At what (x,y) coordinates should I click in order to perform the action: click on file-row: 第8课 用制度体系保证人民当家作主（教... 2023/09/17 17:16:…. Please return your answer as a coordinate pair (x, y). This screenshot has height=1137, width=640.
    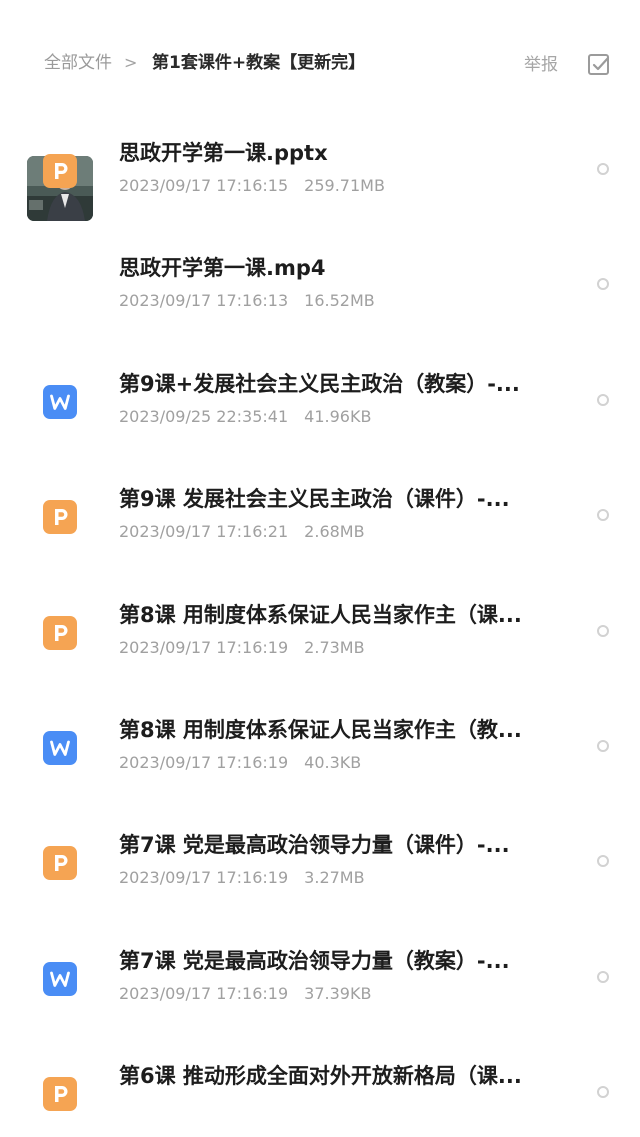
    Looking at the image, I should click on (320, 732).